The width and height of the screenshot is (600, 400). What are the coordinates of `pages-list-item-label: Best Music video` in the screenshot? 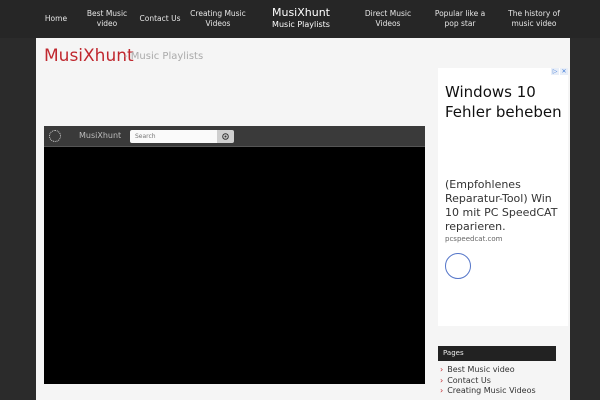 It's located at (481, 369).